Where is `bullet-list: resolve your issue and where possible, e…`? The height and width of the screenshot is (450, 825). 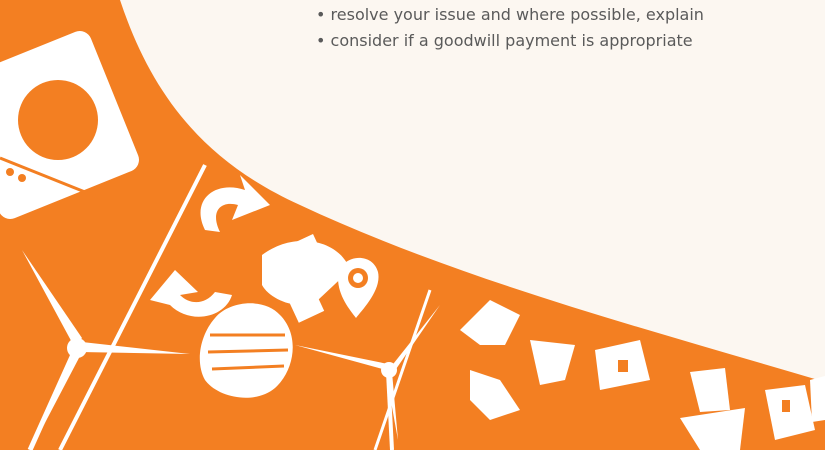
bullet-list: resolve your issue and where possible, e… is located at coordinates (510, 28).